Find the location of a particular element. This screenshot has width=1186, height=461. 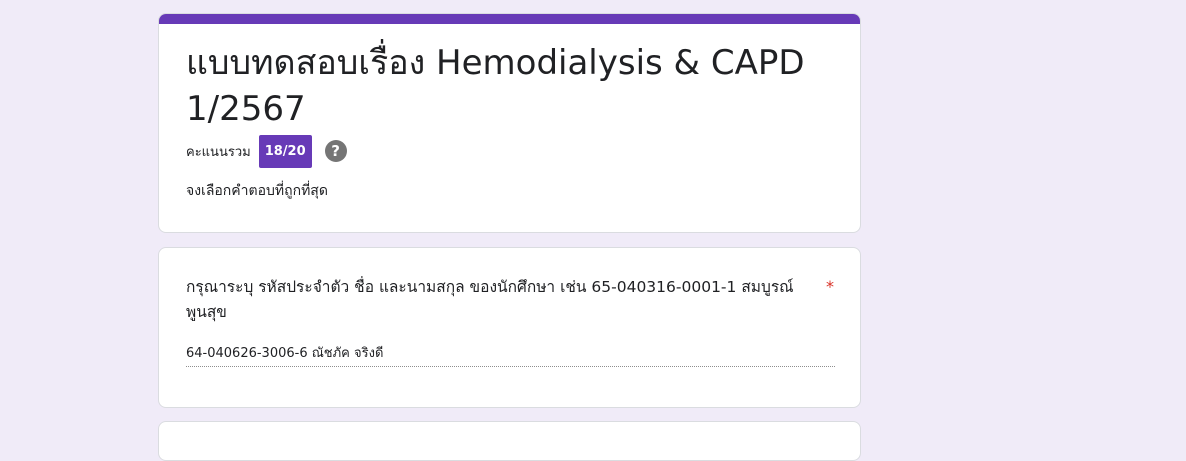

help-icon: ? is located at coordinates (335, 151).